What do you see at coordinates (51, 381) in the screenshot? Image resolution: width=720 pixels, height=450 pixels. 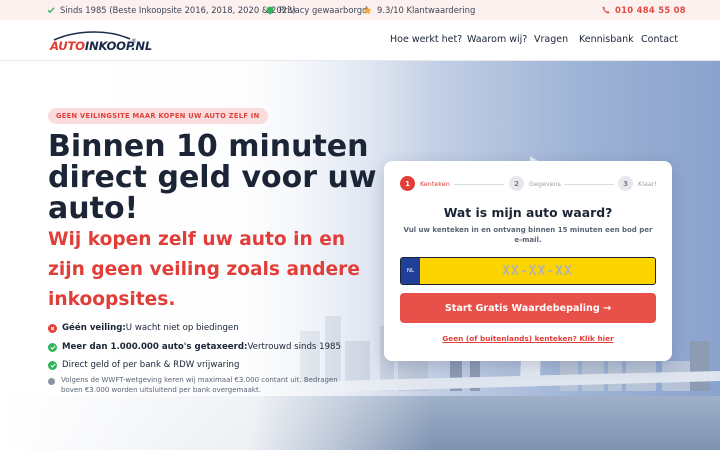 I see `info-icon` at bounding box center [51, 381].